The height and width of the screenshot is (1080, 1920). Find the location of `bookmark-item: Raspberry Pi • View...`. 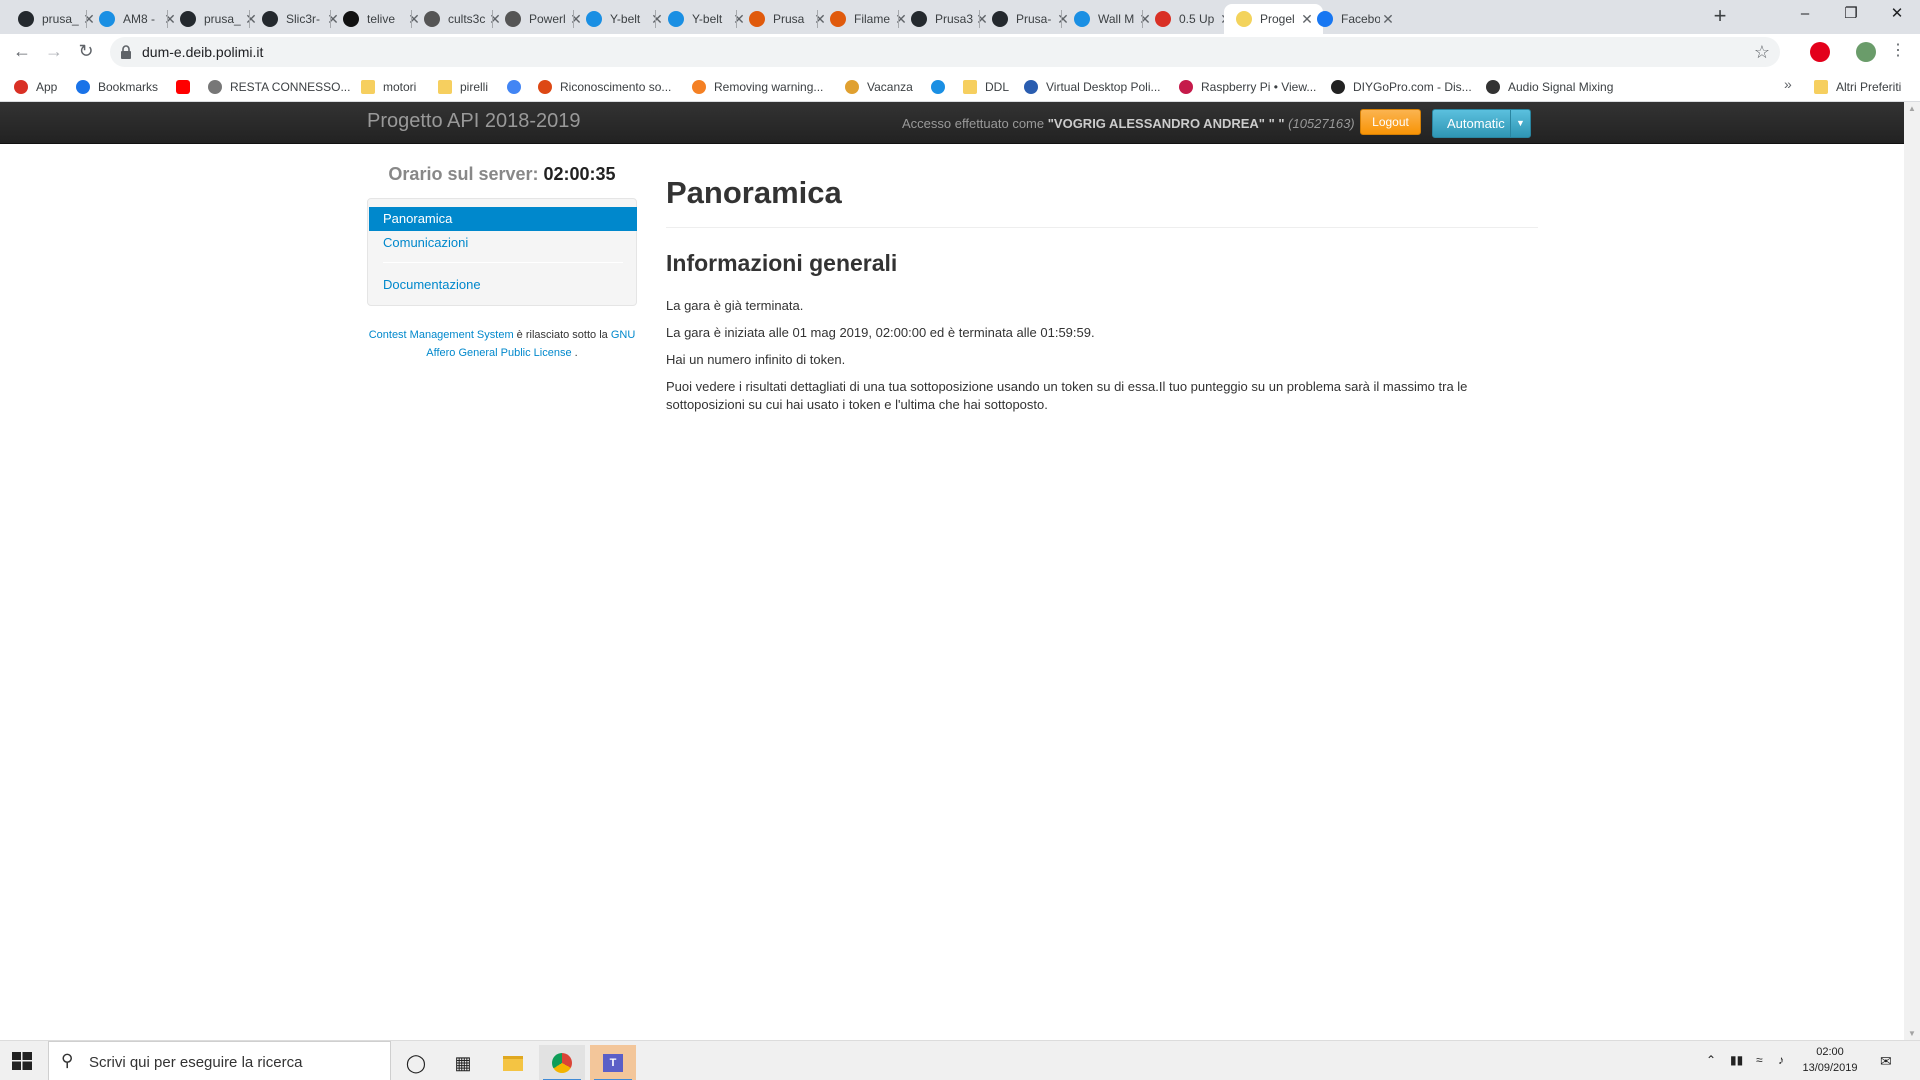

bookmark-item: Raspberry Pi • View... is located at coordinates (1247, 87).